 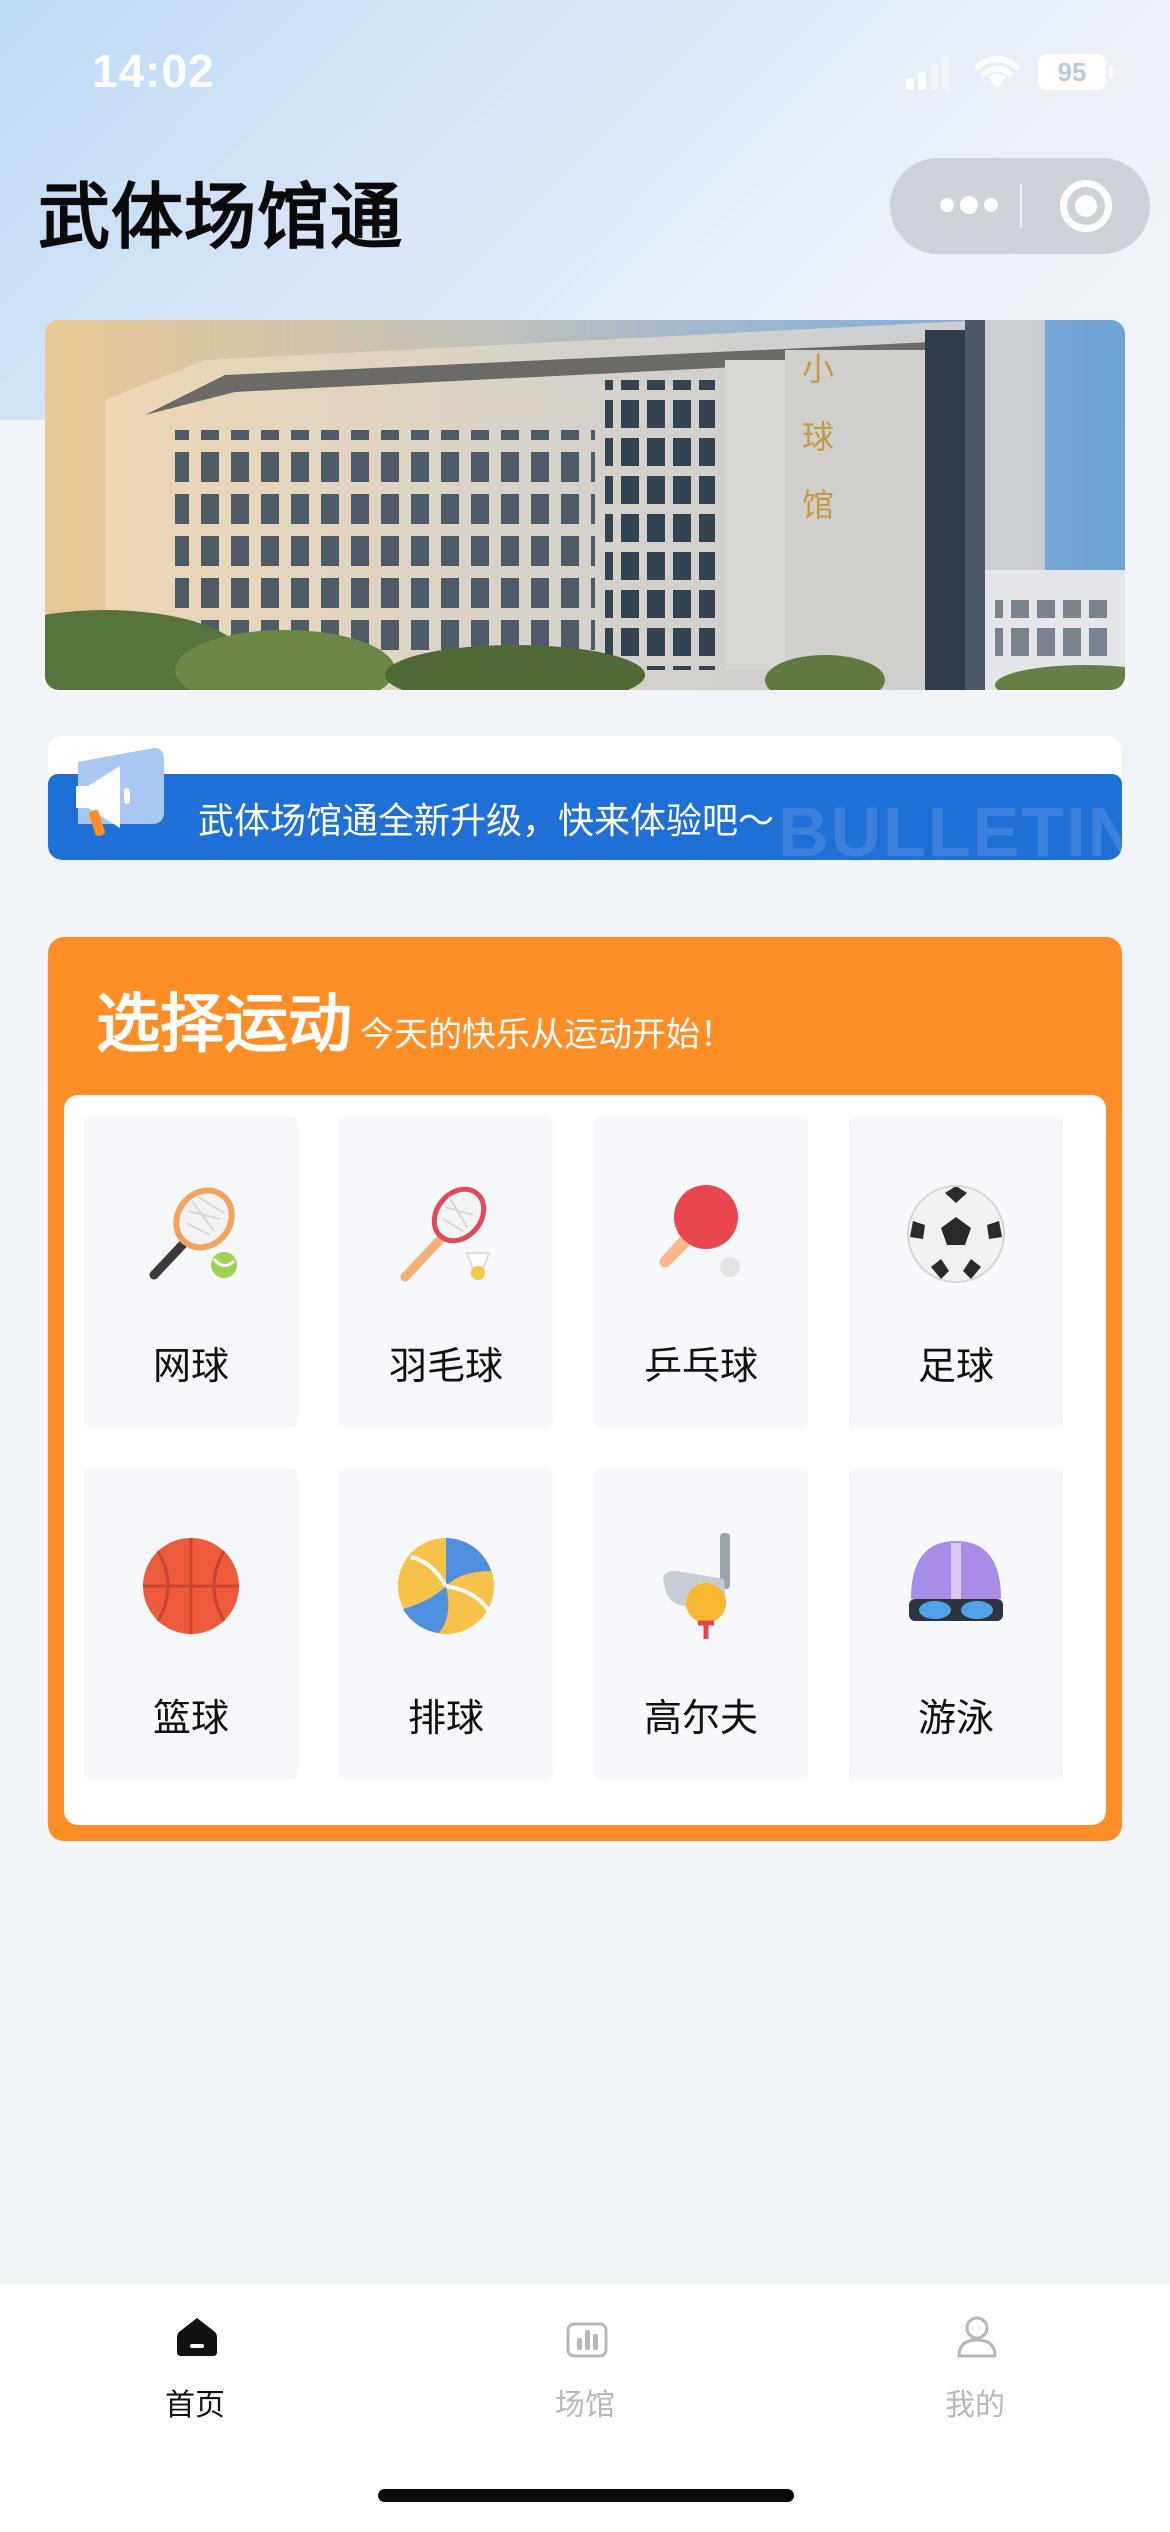 I want to click on page-title: 武体场馆通, so click(x=221, y=217).